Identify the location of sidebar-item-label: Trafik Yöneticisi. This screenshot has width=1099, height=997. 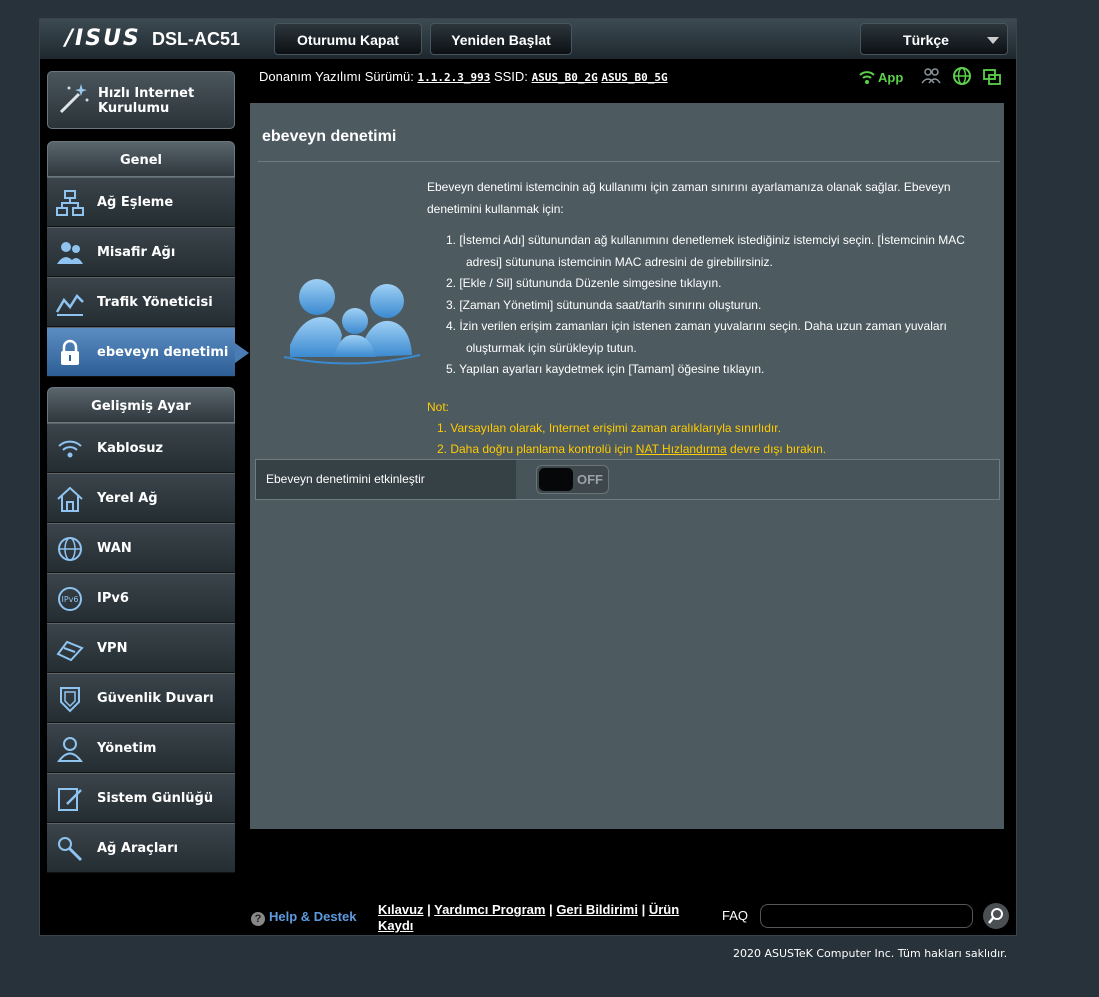
(155, 302).